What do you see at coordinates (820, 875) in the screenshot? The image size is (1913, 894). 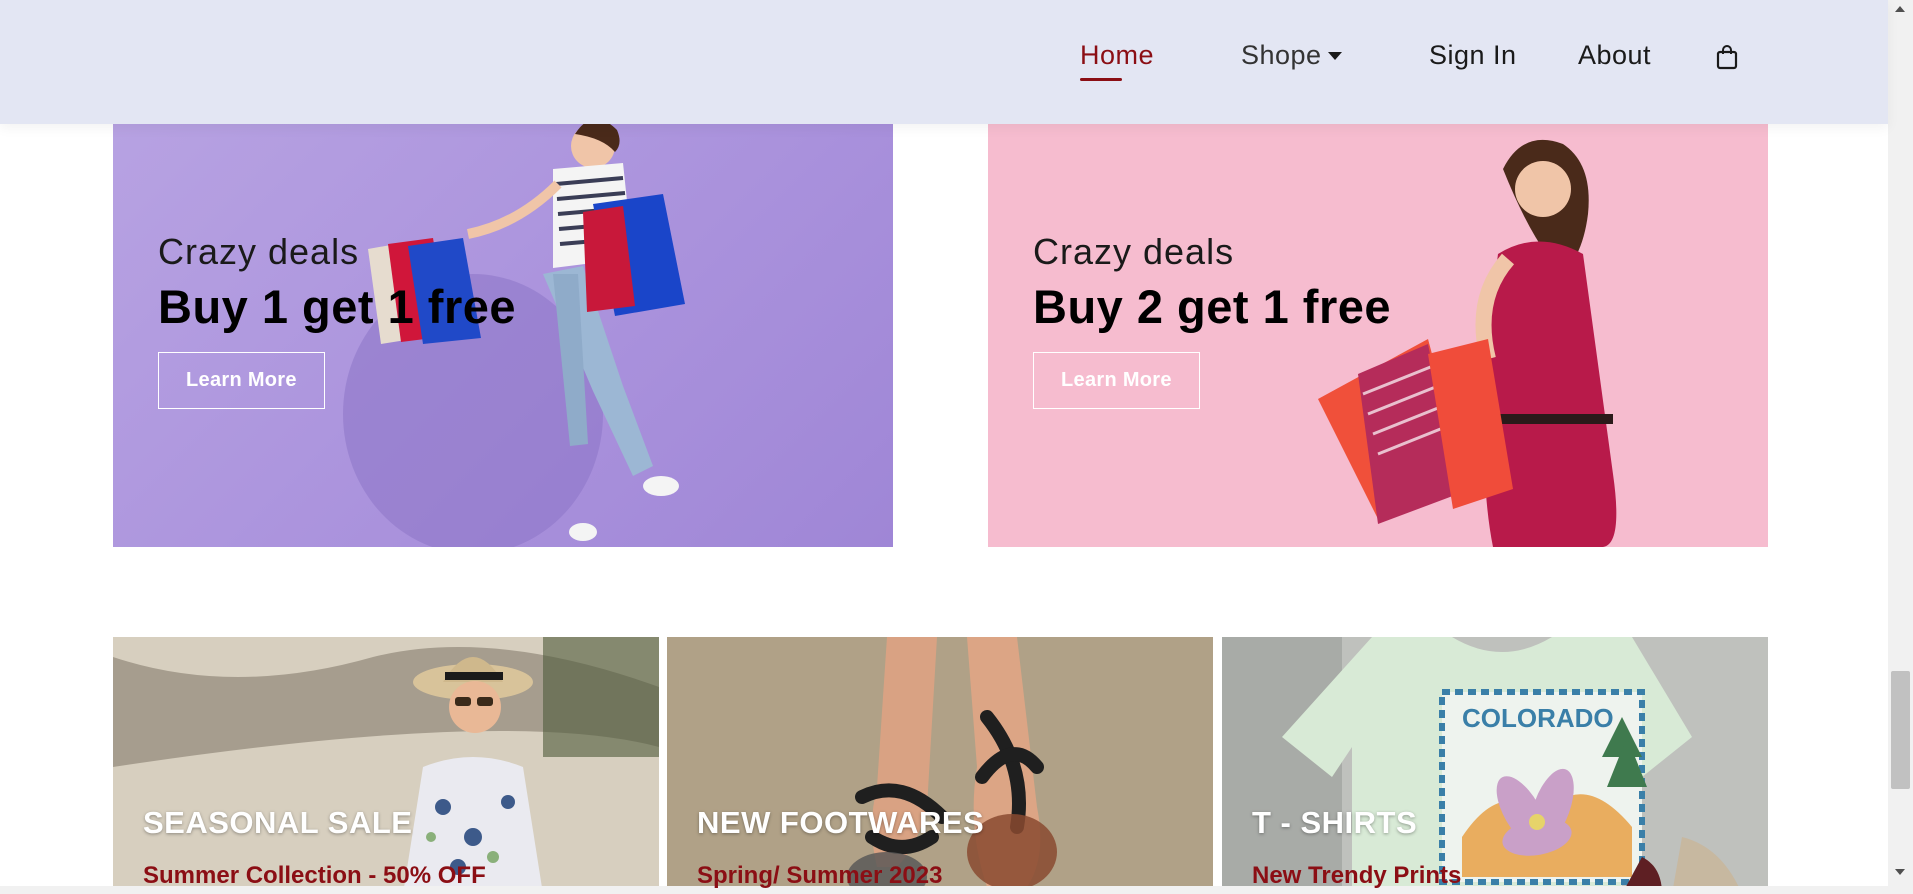 I see `card-2-subtitle: Spring/ Summer 2023` at bounding box center [820, 875].